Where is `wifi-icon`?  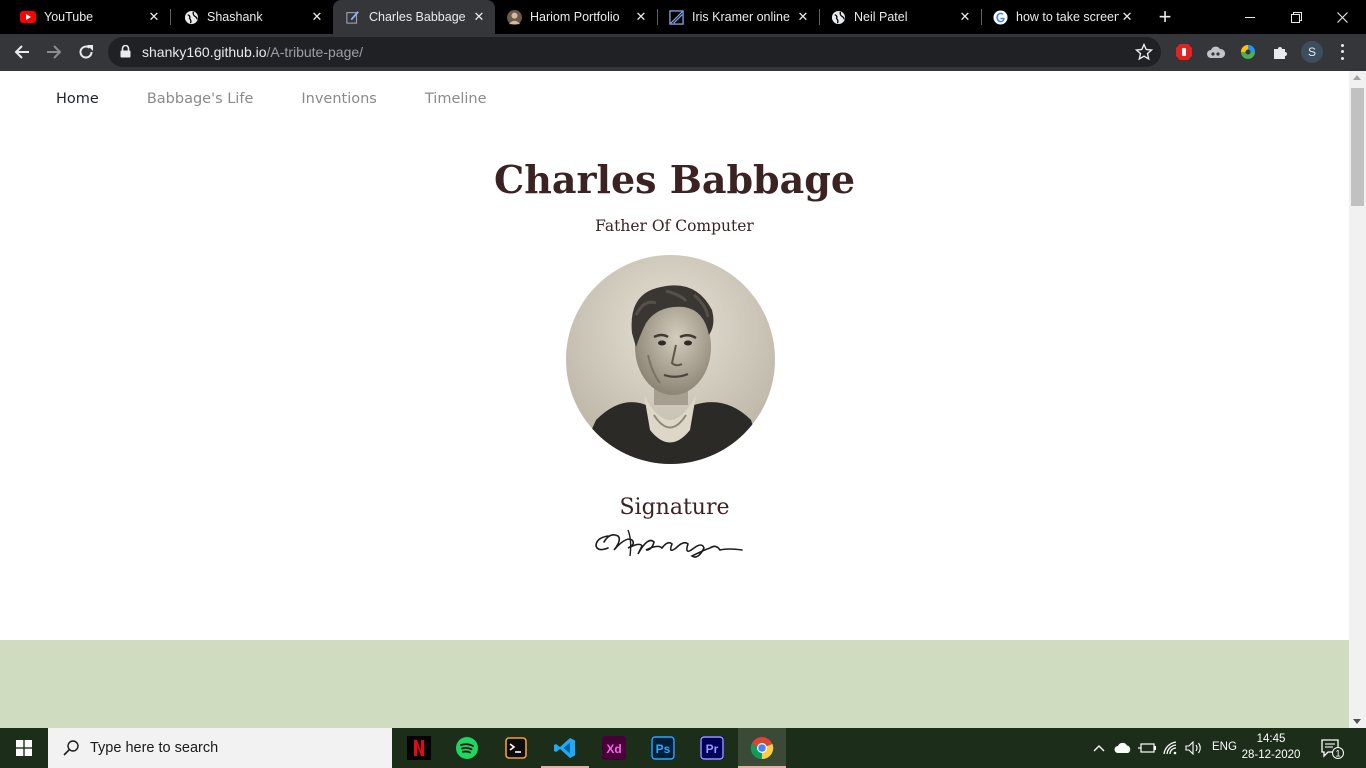
wifi-icon is located at coordinates (1171, 748).